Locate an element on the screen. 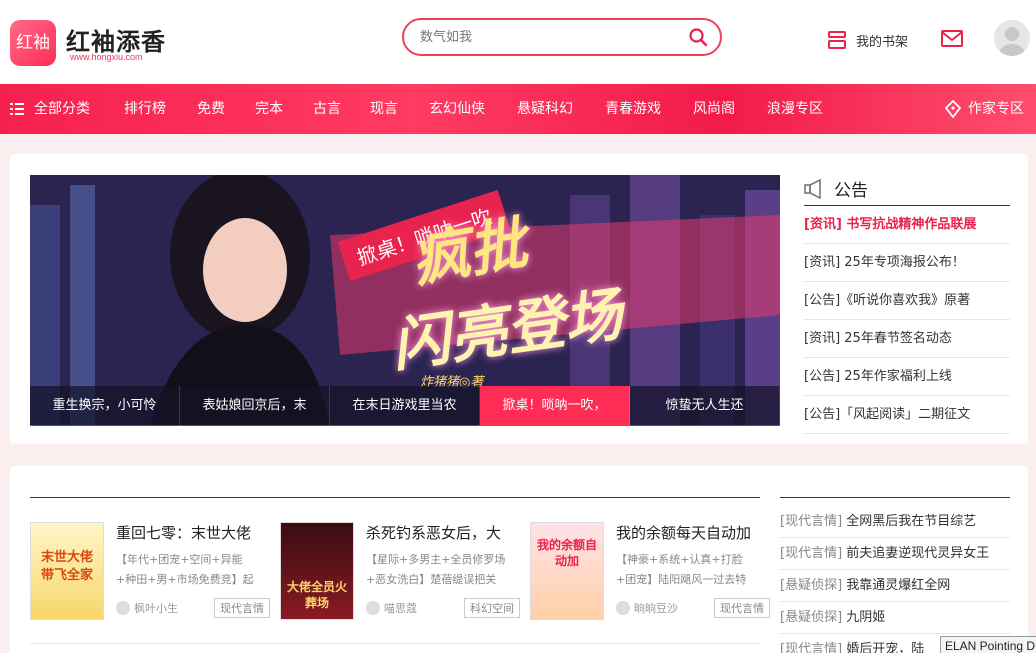 Image resolution: width=1036 pixels, height=653 pixels. rank-item: [现代言情] 全网黑后我在节目综艺 is located at coordinates (895, 522).